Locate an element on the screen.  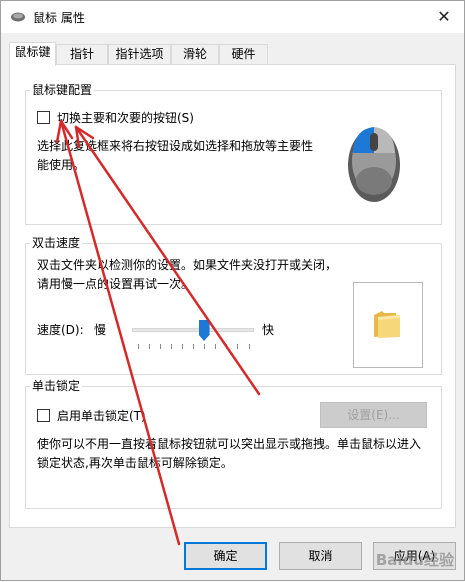
tab-label: 硬件 is located at coordinates (243, 54).